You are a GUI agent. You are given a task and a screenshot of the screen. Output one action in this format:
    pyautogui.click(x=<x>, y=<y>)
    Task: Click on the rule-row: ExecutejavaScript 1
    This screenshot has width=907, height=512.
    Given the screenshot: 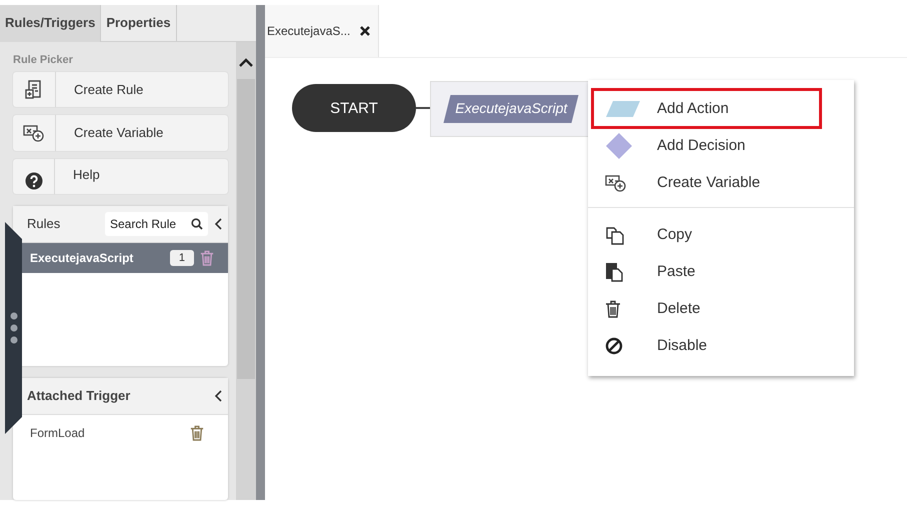 What is the action you would take?
    pyautogui.click(x=125, y=257)
    